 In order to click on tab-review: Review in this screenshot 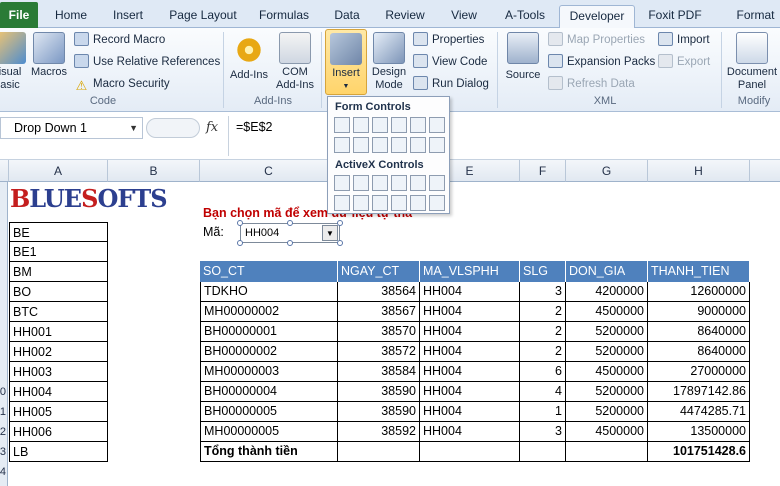, I will do `click(405, 16)`.